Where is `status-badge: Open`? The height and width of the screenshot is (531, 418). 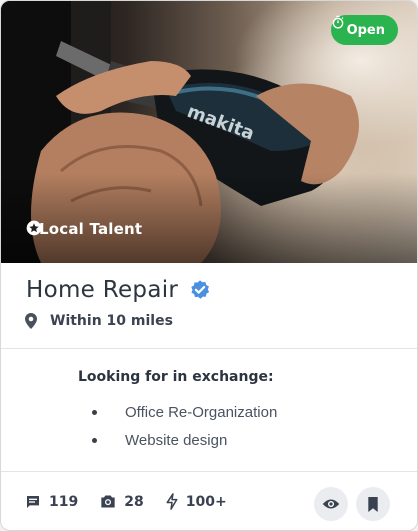 status-badge: Open is located at coordinates (364, 30).